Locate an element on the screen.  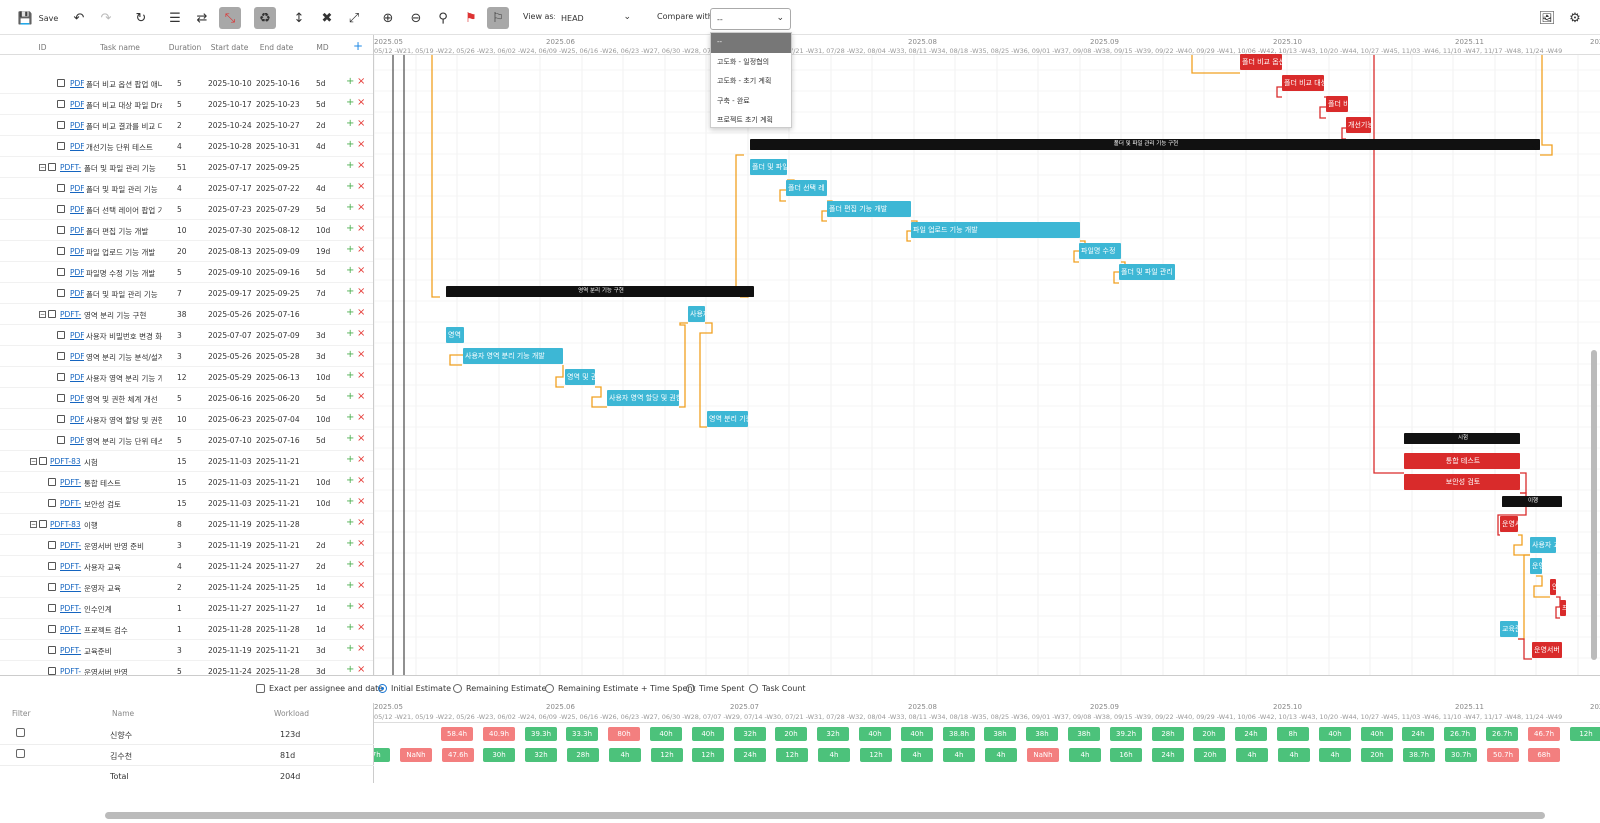
image-export-icon: 🖼 is located at coordinates (1547, 18).